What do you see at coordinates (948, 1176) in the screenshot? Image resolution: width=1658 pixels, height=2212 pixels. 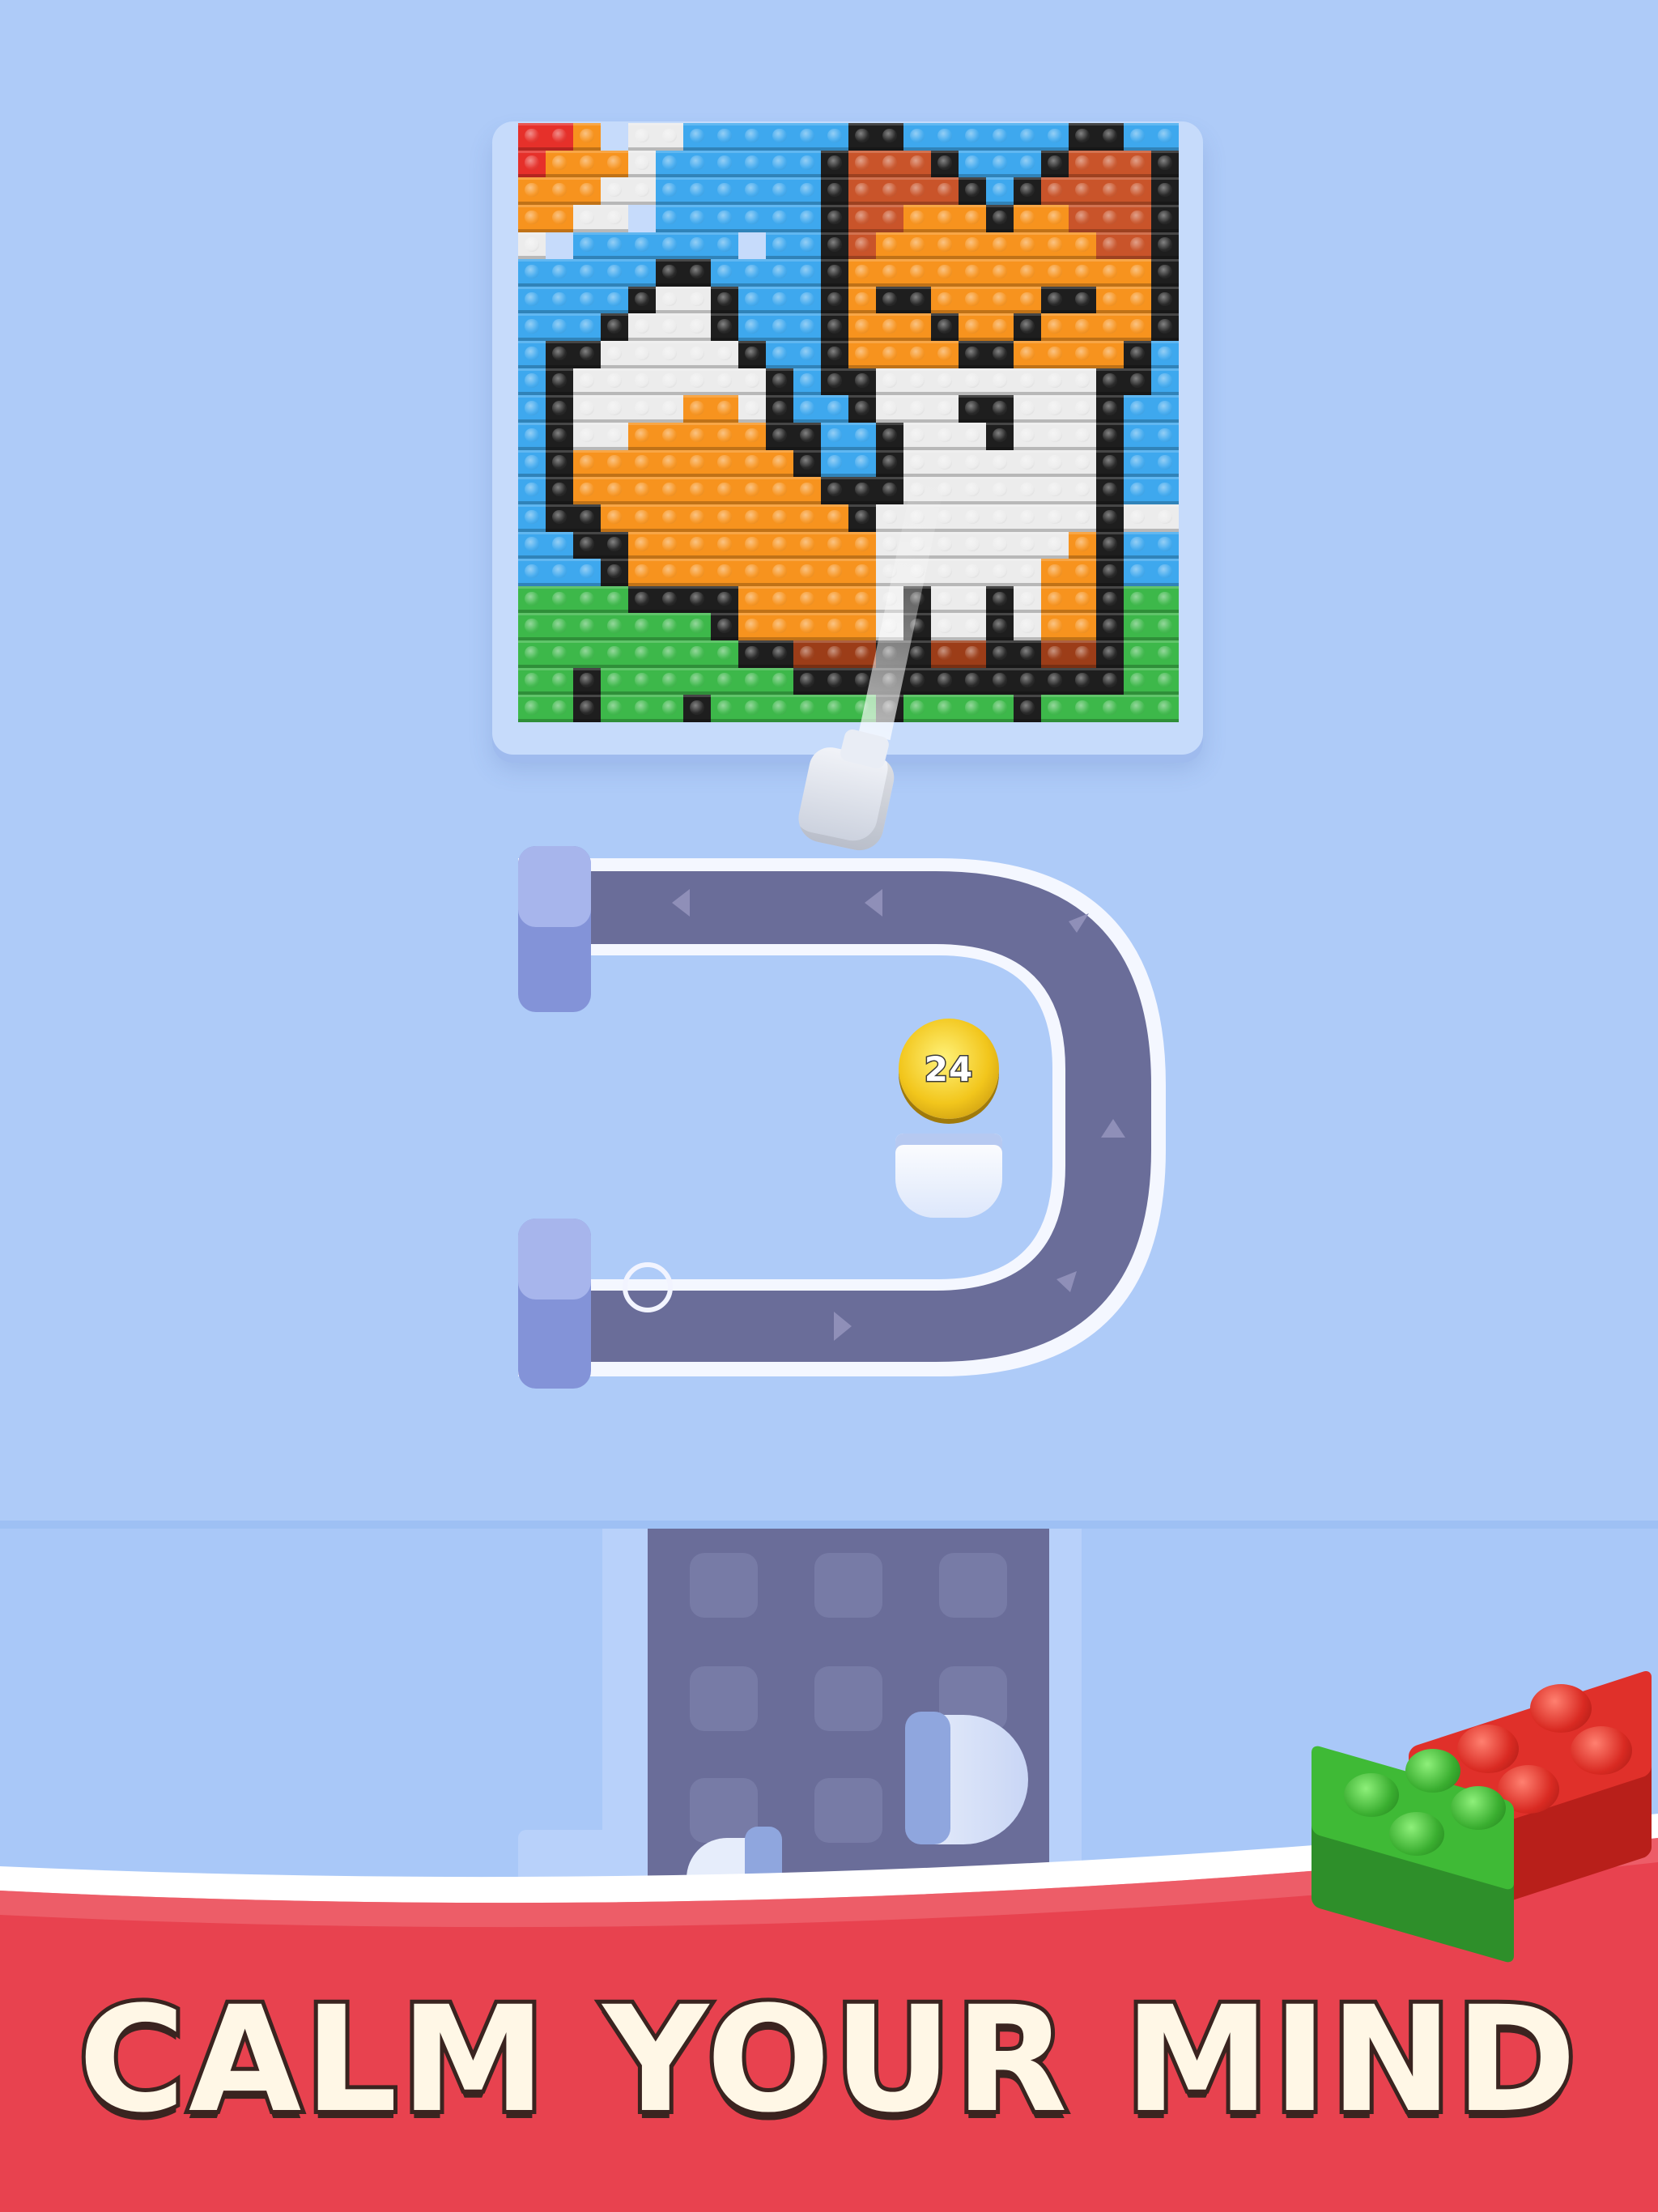 I see `collector-cup` at bounding box center [948, 1176].